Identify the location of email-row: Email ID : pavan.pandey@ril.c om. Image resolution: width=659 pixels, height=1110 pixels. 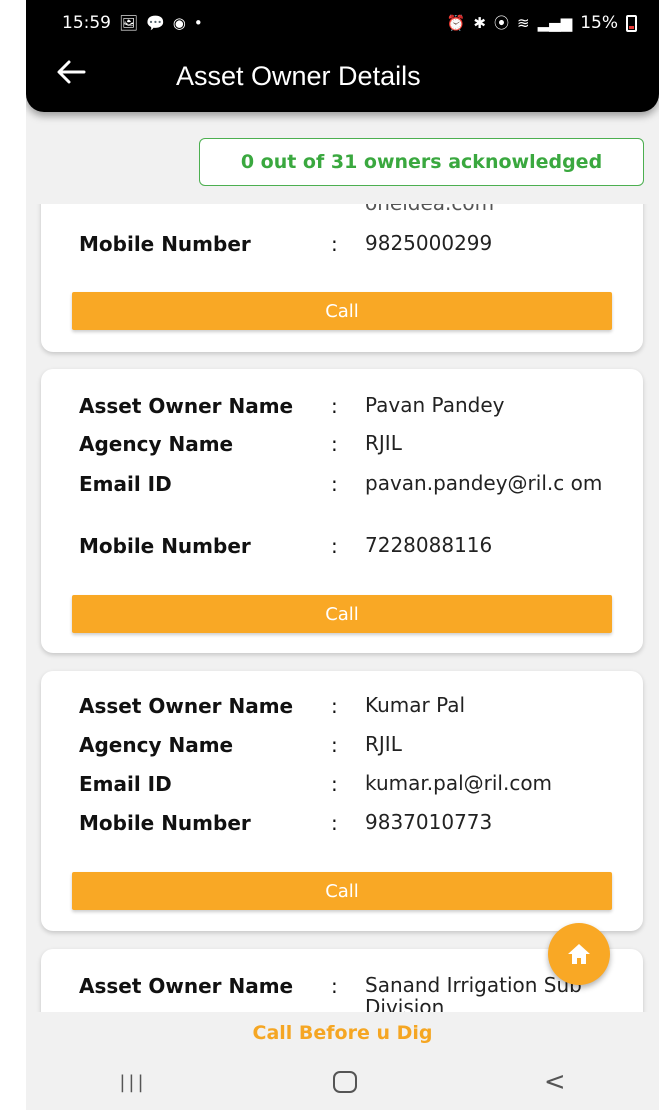
(351, 484).